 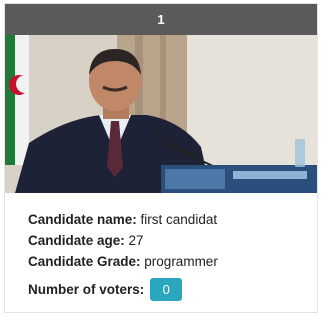 I want to click on candidate-name-row: Candidate name: first candidat, so click(x=123, y=219).